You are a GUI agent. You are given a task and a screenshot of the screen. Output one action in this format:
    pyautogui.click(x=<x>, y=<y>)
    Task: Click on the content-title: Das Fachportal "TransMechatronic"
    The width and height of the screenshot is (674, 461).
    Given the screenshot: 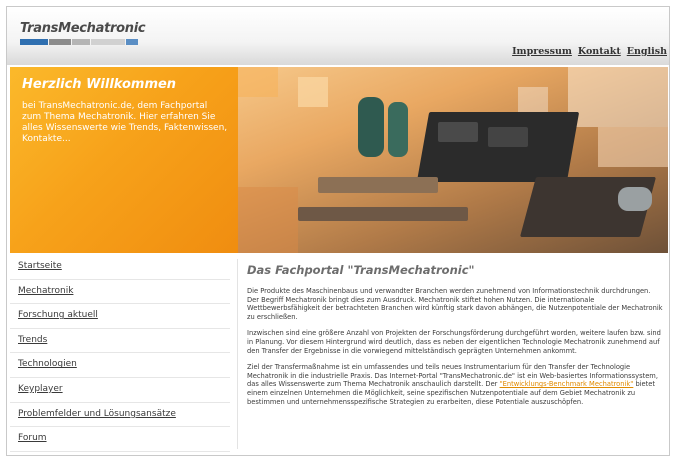 What is the action you would take?
    pyautogui.click(x=361, y=270)
    